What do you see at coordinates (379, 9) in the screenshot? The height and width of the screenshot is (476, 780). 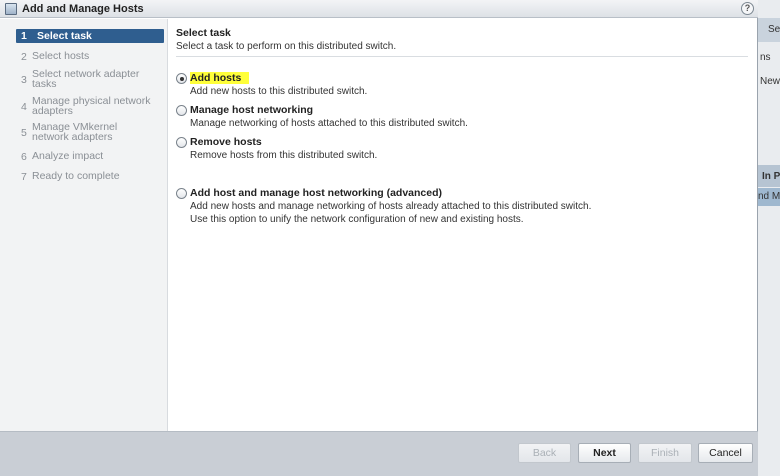 I see `dialog-titlebar: Add and Manage Hosts ?` at bounding box center [379, 9].